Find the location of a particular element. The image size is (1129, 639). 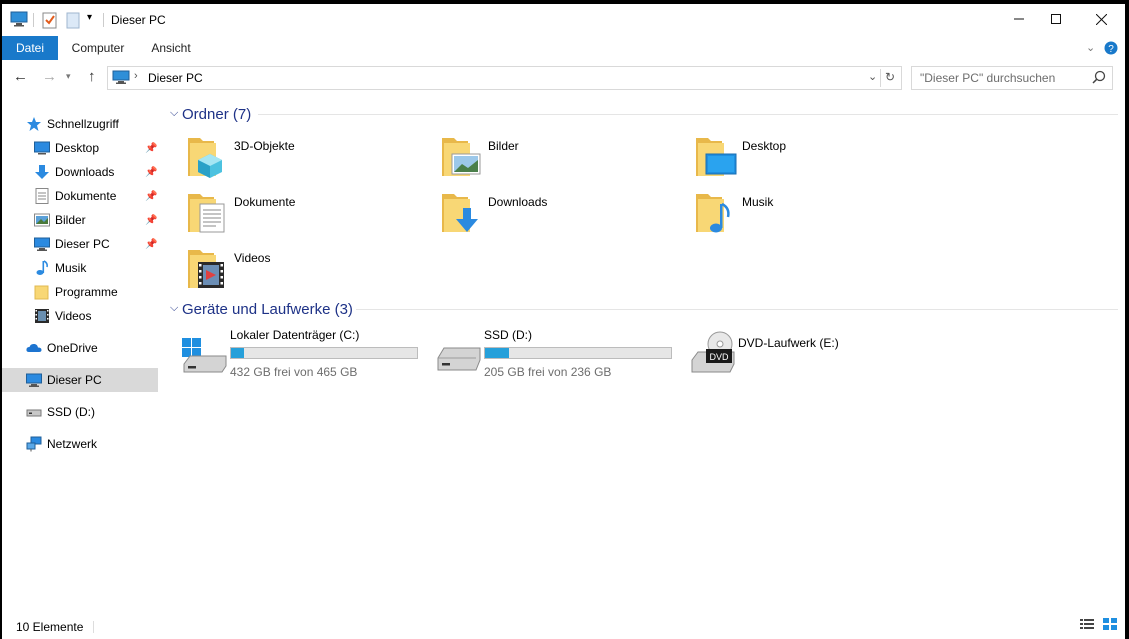

sidebar-item-desktop: Desktop 📌 is located at coordinates (80, 148).